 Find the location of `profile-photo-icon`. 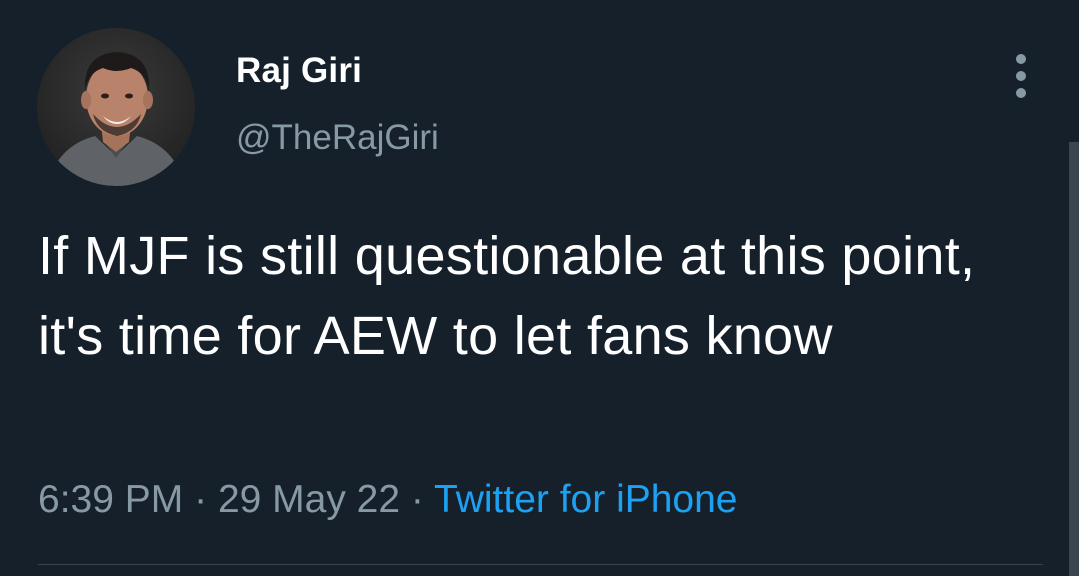

profile-photo-icon is located at coordinates (116, 107).